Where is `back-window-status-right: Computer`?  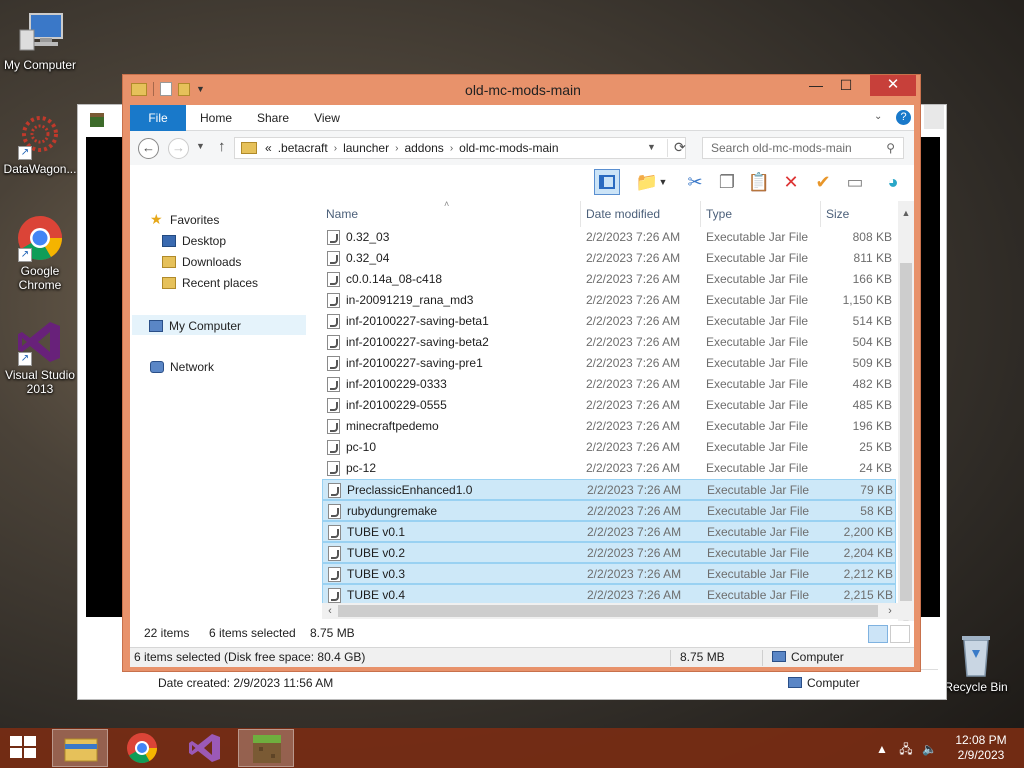
back-window-status-right: Computer is located at coordinates (824, 683).